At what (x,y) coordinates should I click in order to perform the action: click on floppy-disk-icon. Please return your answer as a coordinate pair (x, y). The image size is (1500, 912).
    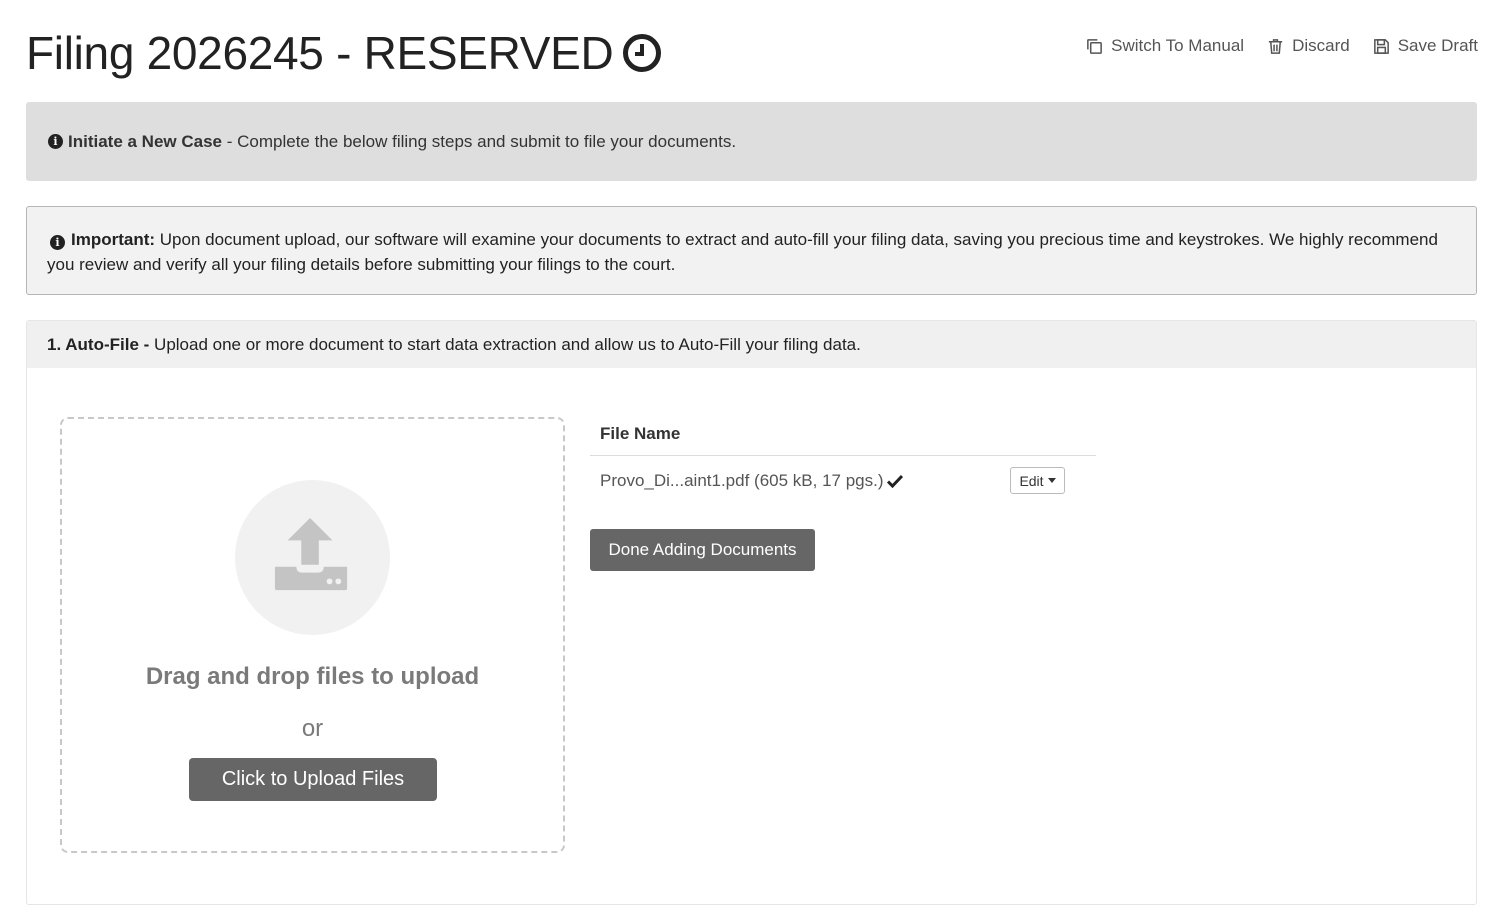
    Looking at the image, I should click on (1381, 46).